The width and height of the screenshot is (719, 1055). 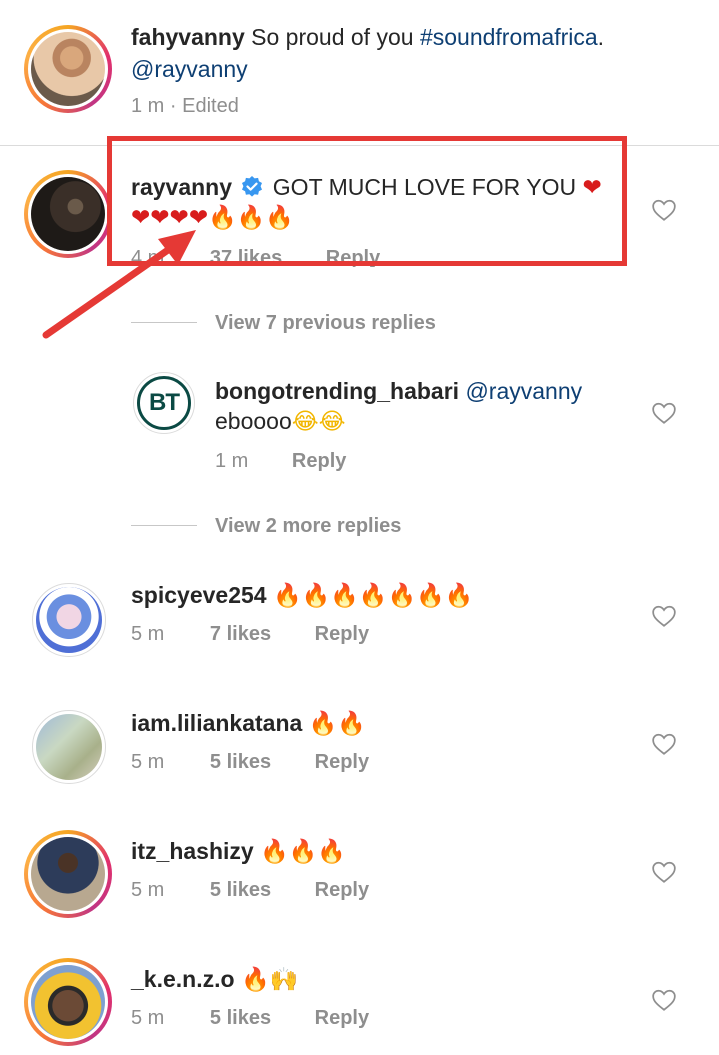 I want to click on avatar-iam.liliankatana, so click(x=69, y=747).